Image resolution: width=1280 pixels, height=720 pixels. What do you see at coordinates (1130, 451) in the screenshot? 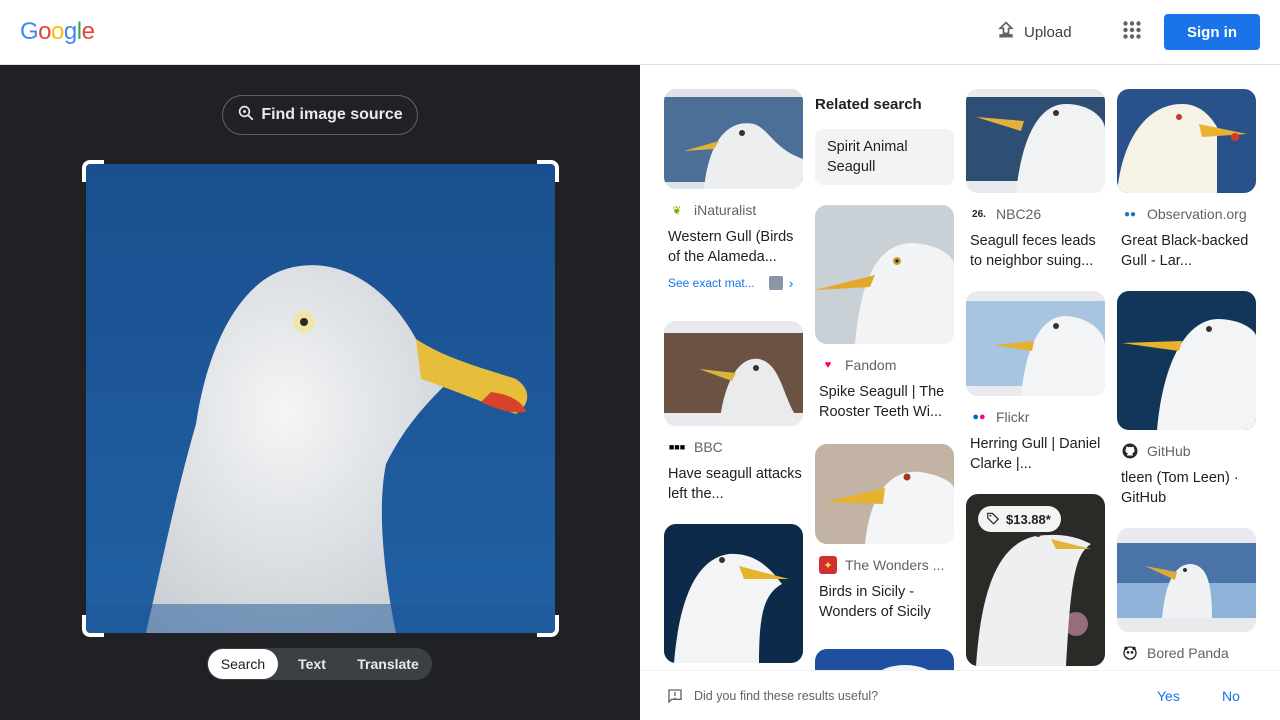
I see `github-icon` at bounding box center [1130, 451].